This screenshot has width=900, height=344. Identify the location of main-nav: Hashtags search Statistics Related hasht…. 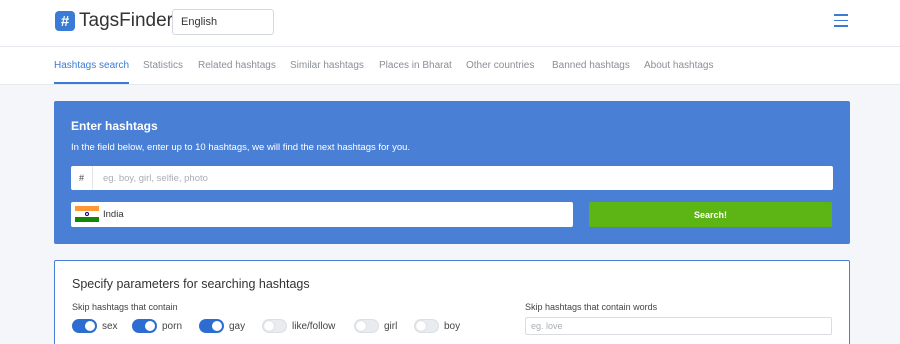
(450, 66).